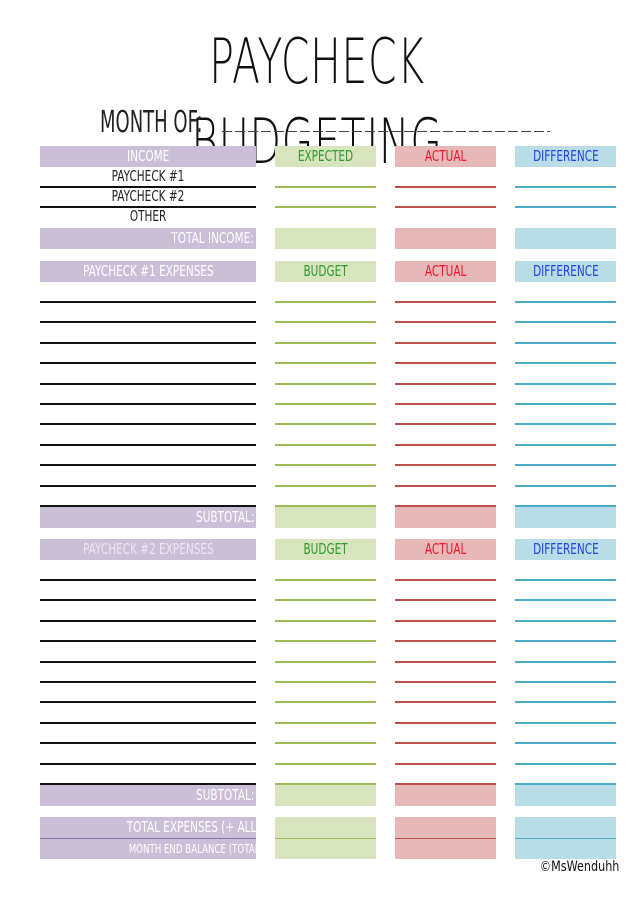 The height and width of the screenshot is (900, 634). I want to click on total-income-actual-field, so click(445, 238).